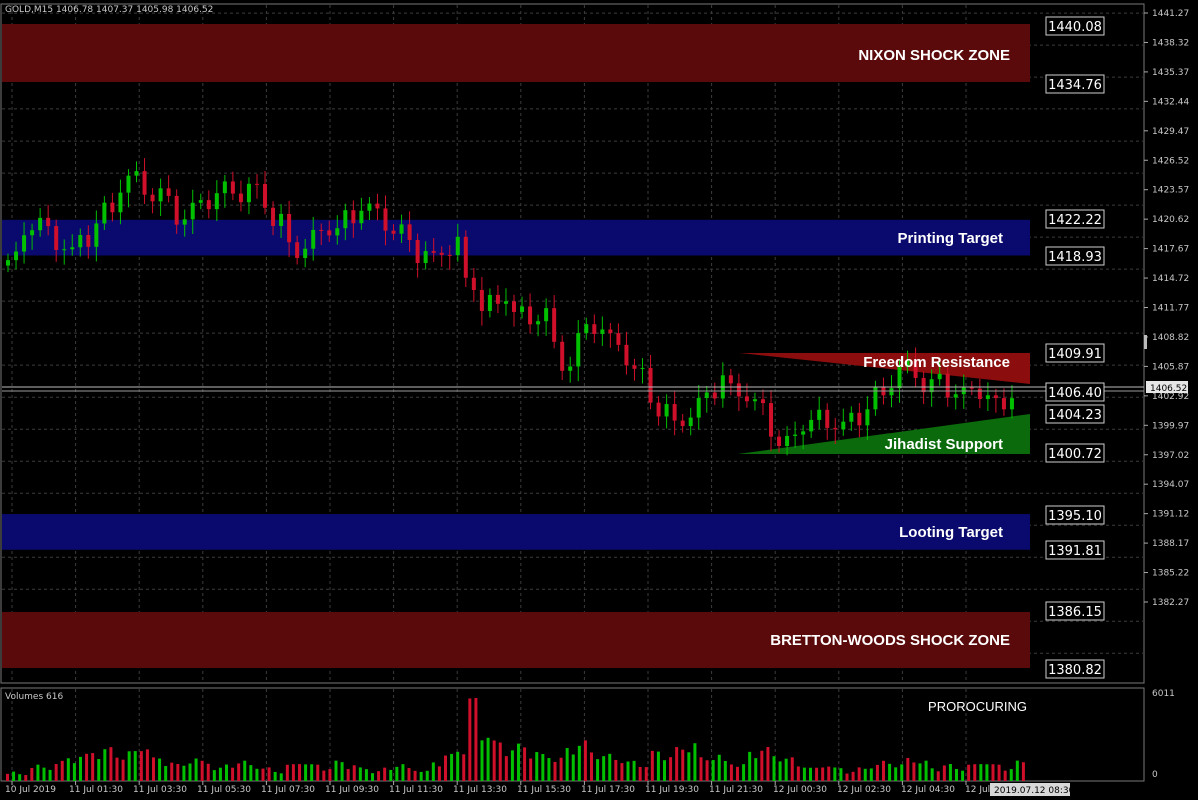 The width and height of the screenshot is (1198, 800). What do you see at coordinates (1155, 775) in the screenshot?
I see `volume-scale-bottom: 0` at bounding box center [1155, 775].